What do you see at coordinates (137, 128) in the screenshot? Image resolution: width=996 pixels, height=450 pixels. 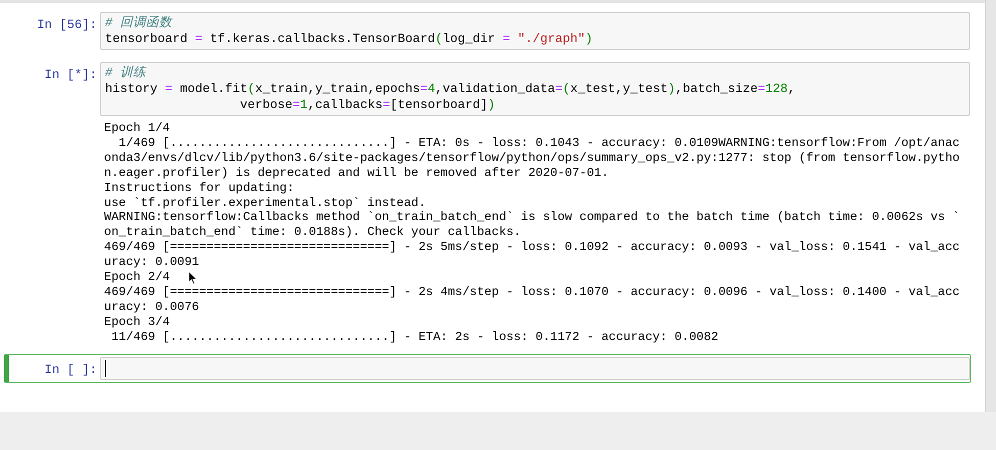 I see `output-line: Epoch 1/4` at bounding box center [137, 128].